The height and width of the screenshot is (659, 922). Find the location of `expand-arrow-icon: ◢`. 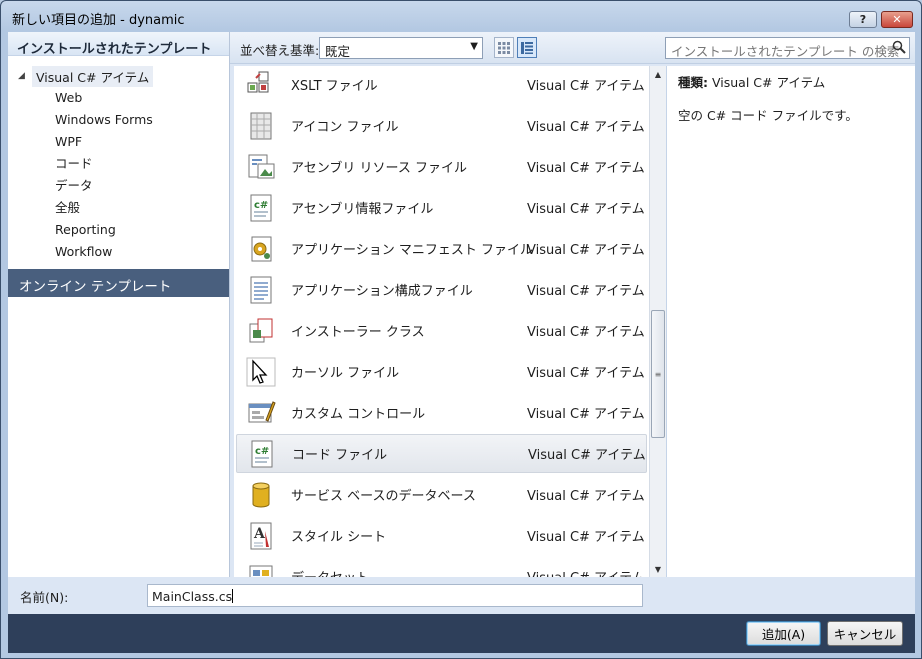

expand-arrow-icon: ◢ is located at coordinates (25, 76).